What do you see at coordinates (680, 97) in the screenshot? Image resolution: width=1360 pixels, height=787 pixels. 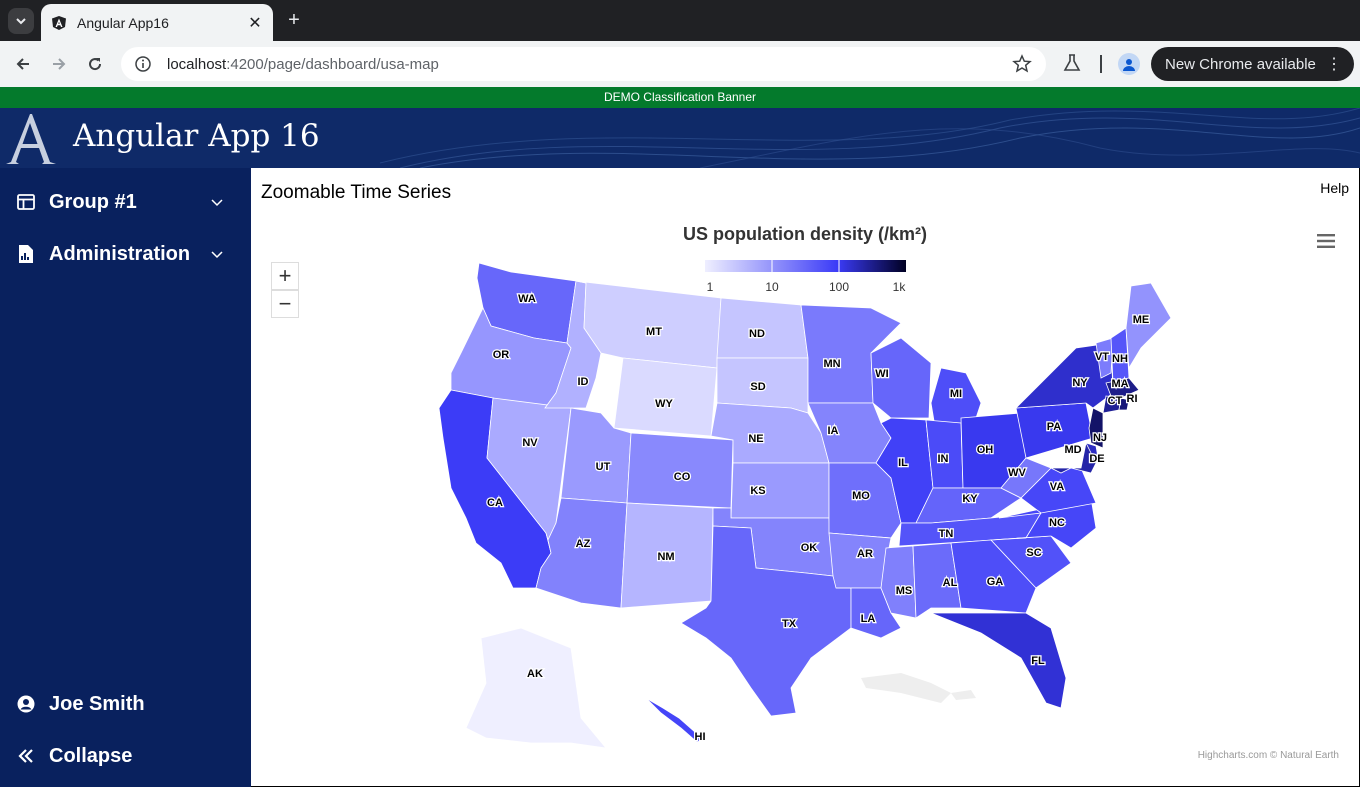 I see `classification-banner: DEMO Classification Banner` at bounding box center [680, 97].